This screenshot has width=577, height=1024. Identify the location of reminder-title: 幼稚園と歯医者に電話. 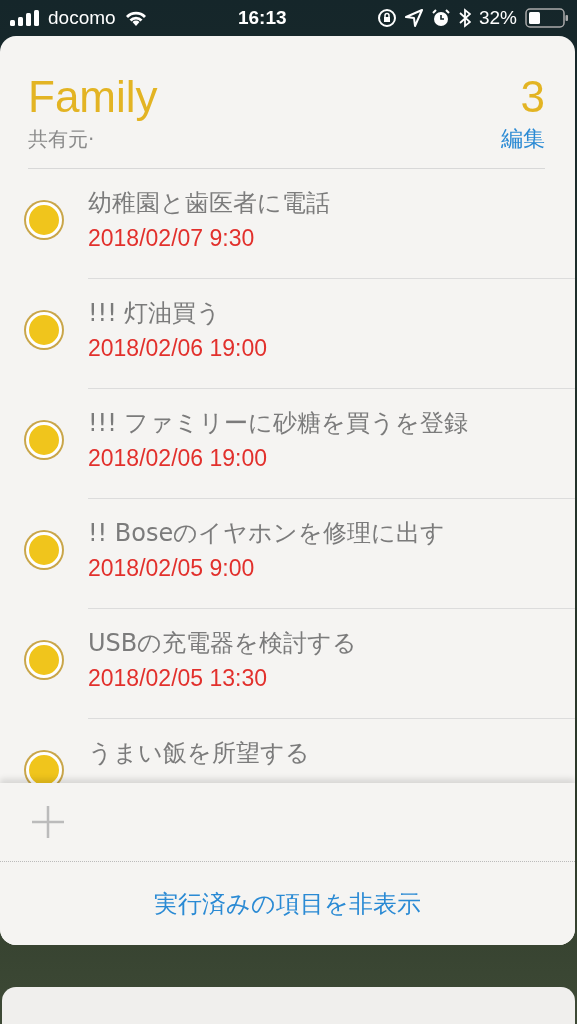
(209, 203).